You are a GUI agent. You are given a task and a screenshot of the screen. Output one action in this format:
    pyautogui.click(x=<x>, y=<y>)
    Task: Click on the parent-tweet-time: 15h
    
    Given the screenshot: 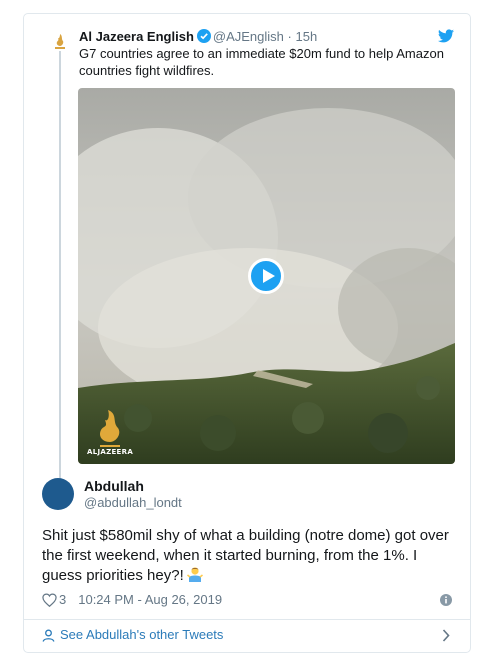 What is the action you would take?
    pyautogui.click(x=307, y=36)
    